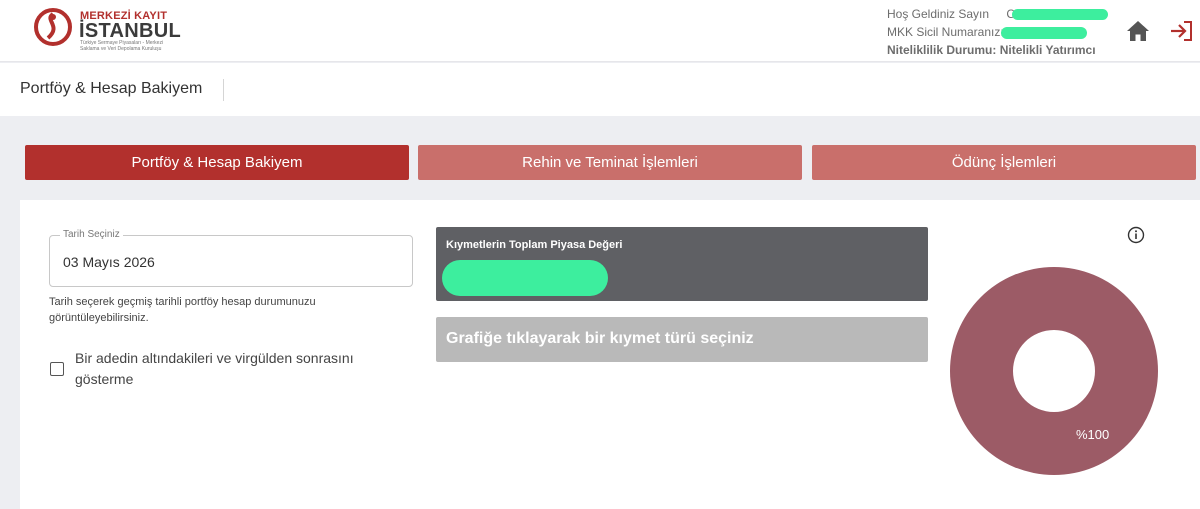 This screenshot has height=509, width=1200. What do you see at coordinates (610, 162) in the screenshot?
I see `tab-pledge-collateral: Rehin ve Teminat İşlemleri` at bounding box center [610, 162].